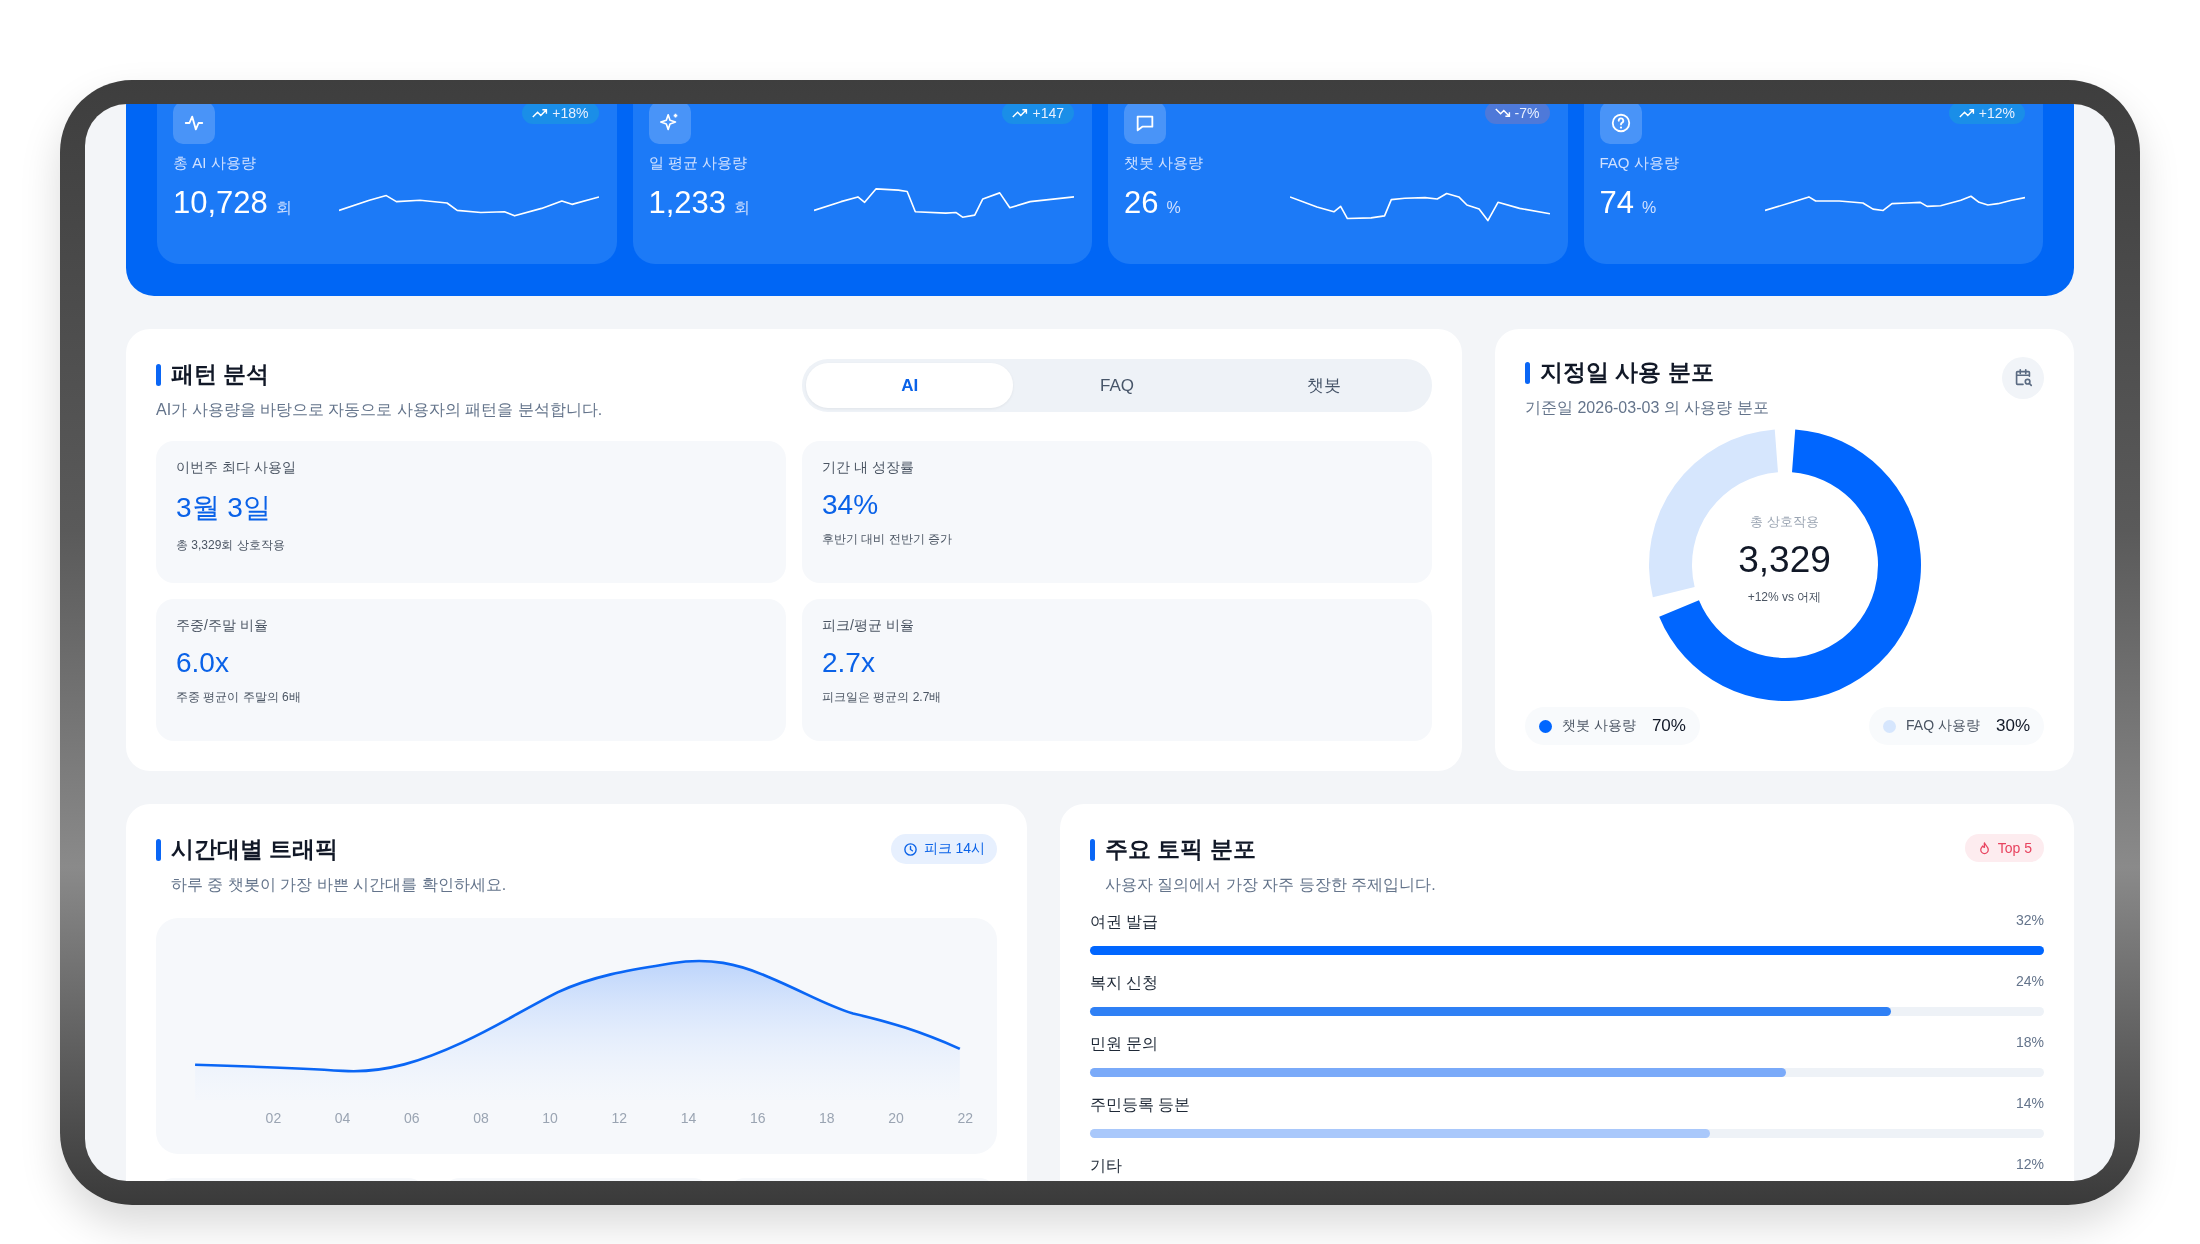 The height and width of the screenshot is (1244, 2200). I want to click on section-title: 시간대별 트래픽, so click(255, 849).